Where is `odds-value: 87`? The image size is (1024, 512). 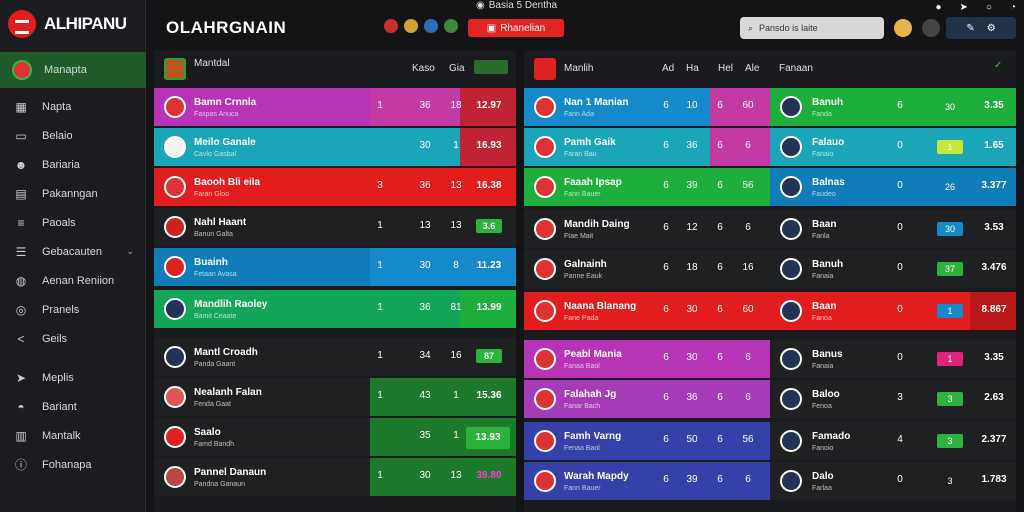 odds-value: 87 is located at coordinates (489, 356).